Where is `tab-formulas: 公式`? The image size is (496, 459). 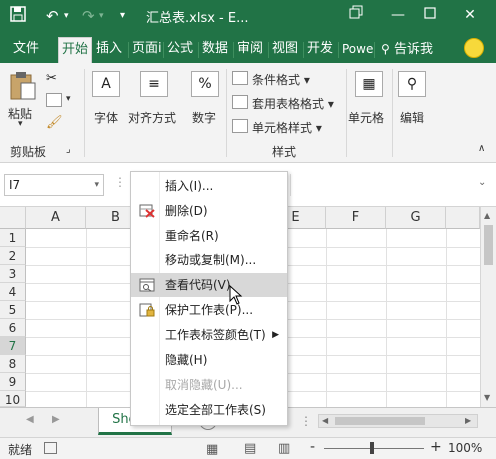 tab-formulas: 公式 is located at coordinates (180, 50).